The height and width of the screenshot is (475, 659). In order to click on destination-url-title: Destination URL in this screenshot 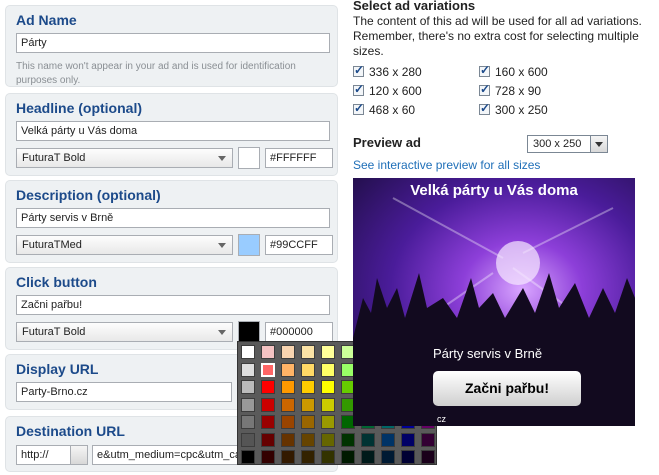, I will do `click(70, 431)`.